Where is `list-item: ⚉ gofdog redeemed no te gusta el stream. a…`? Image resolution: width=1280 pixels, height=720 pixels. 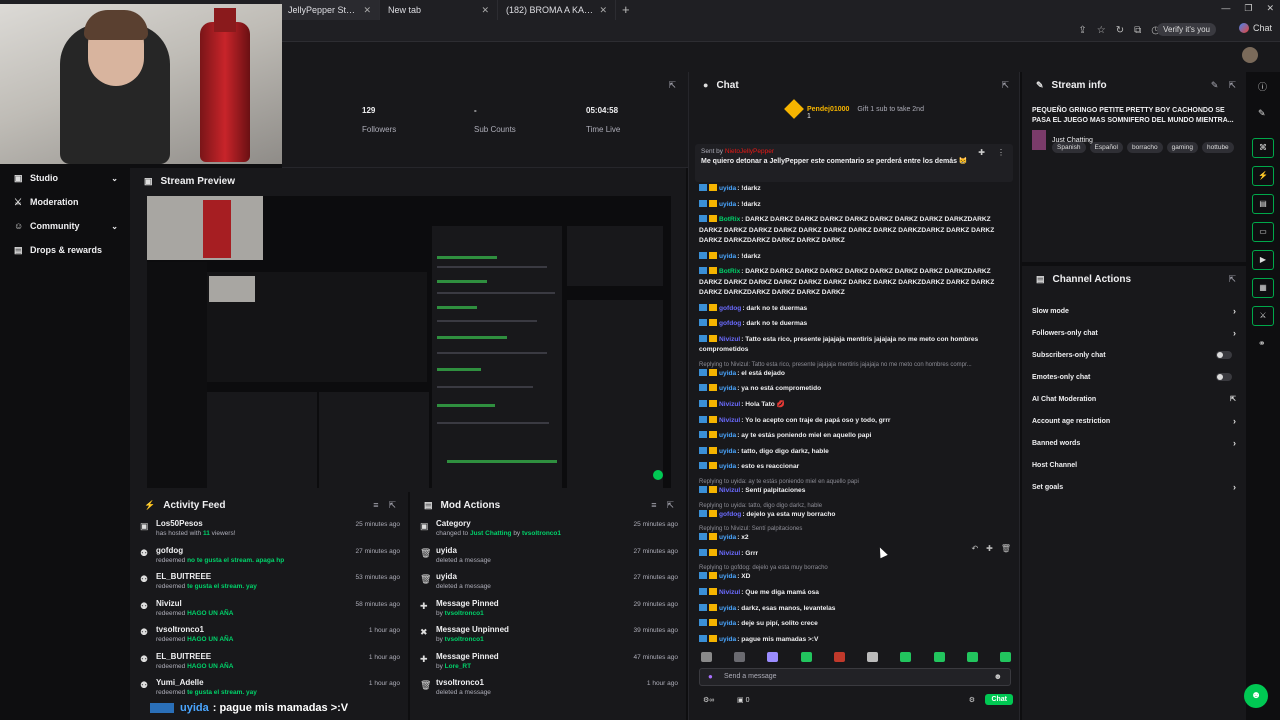 list-item: ⚉ gofdog redeemed no te gusta el stream. a… is located at coordinates (269, 558).